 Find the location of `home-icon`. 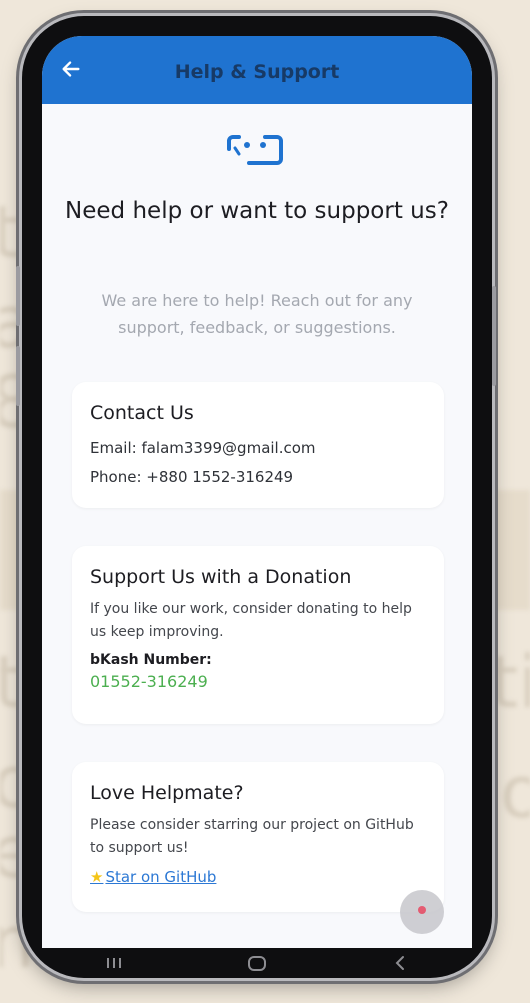

home-icon is located at coordinates (256, 963).